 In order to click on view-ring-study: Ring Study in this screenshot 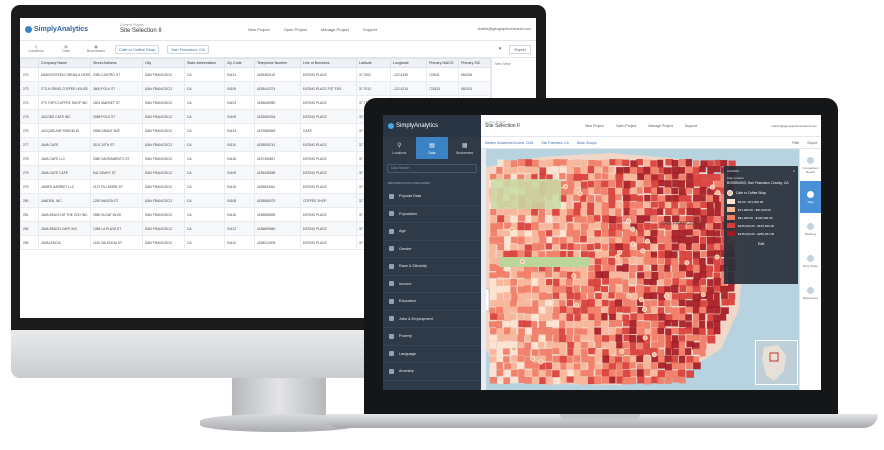, I will do `click(810, 261)`.